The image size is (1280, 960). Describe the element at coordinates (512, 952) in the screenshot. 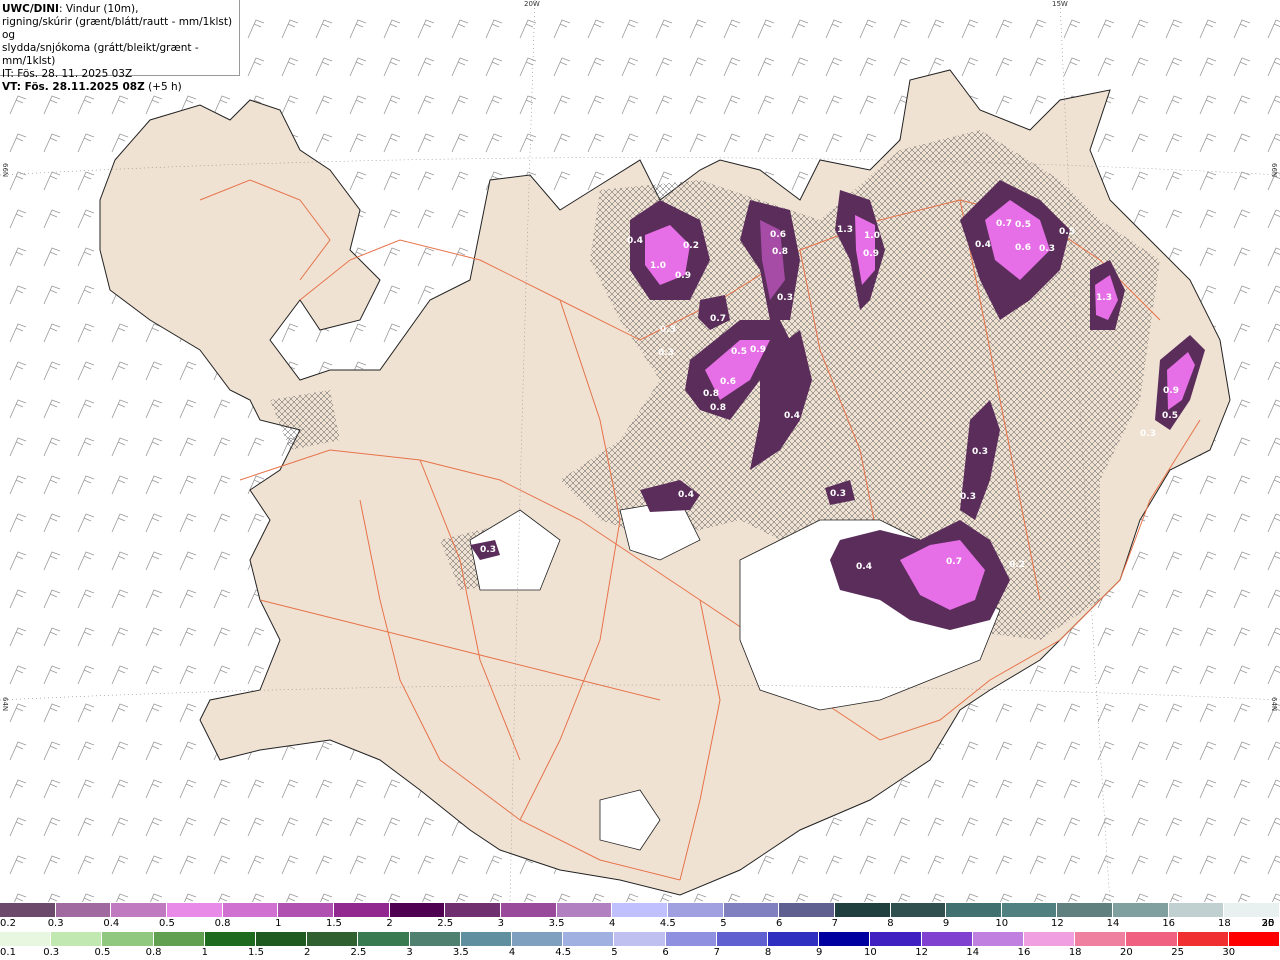

I see `colorbar-tick-label: 4` at that location.